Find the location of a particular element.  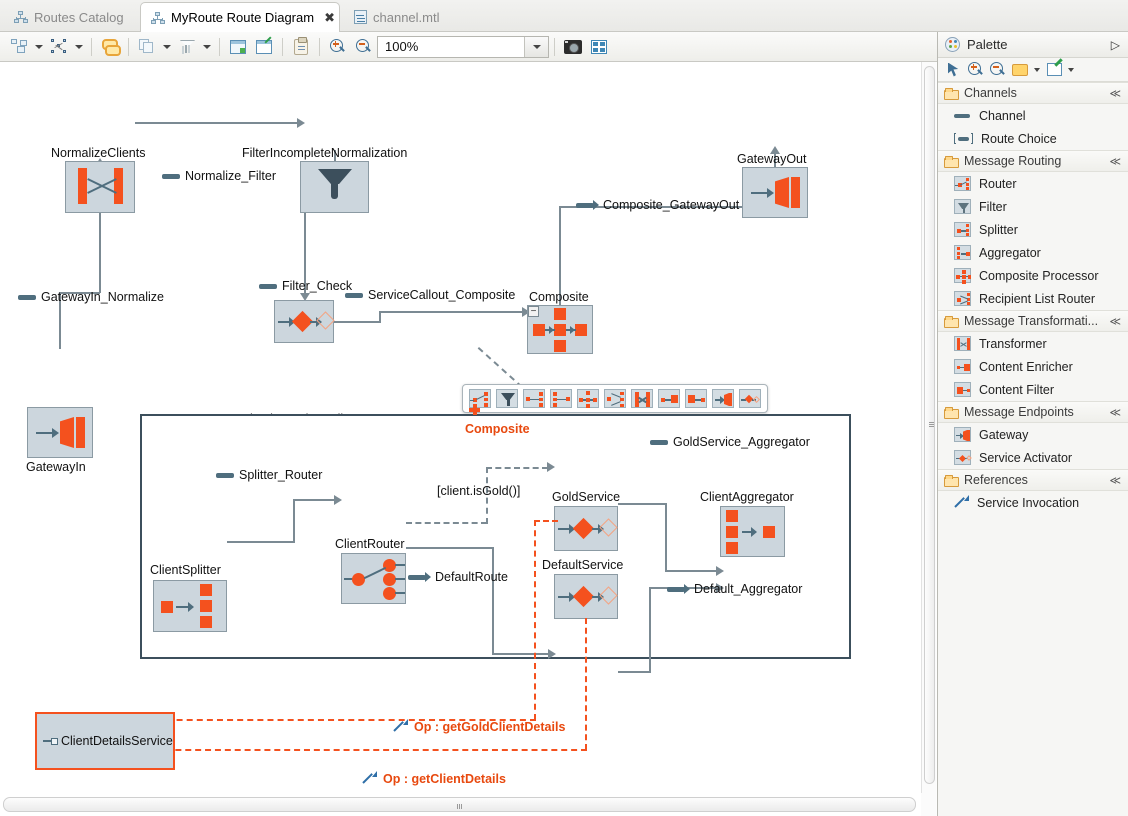

gateway-out-node is located at coordinates (775, 192).